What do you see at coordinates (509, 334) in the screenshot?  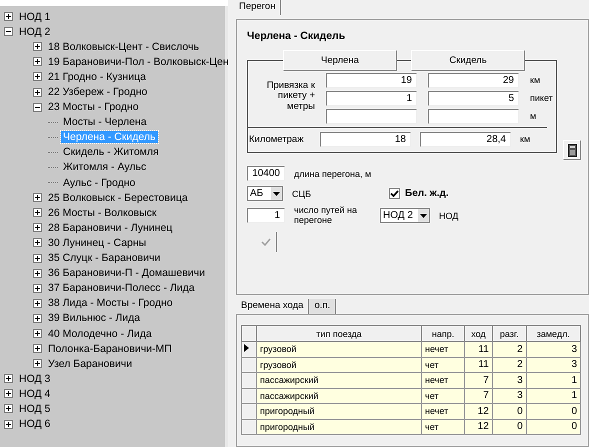 I see `column-header: разг.` at bounding box center [509, 334].